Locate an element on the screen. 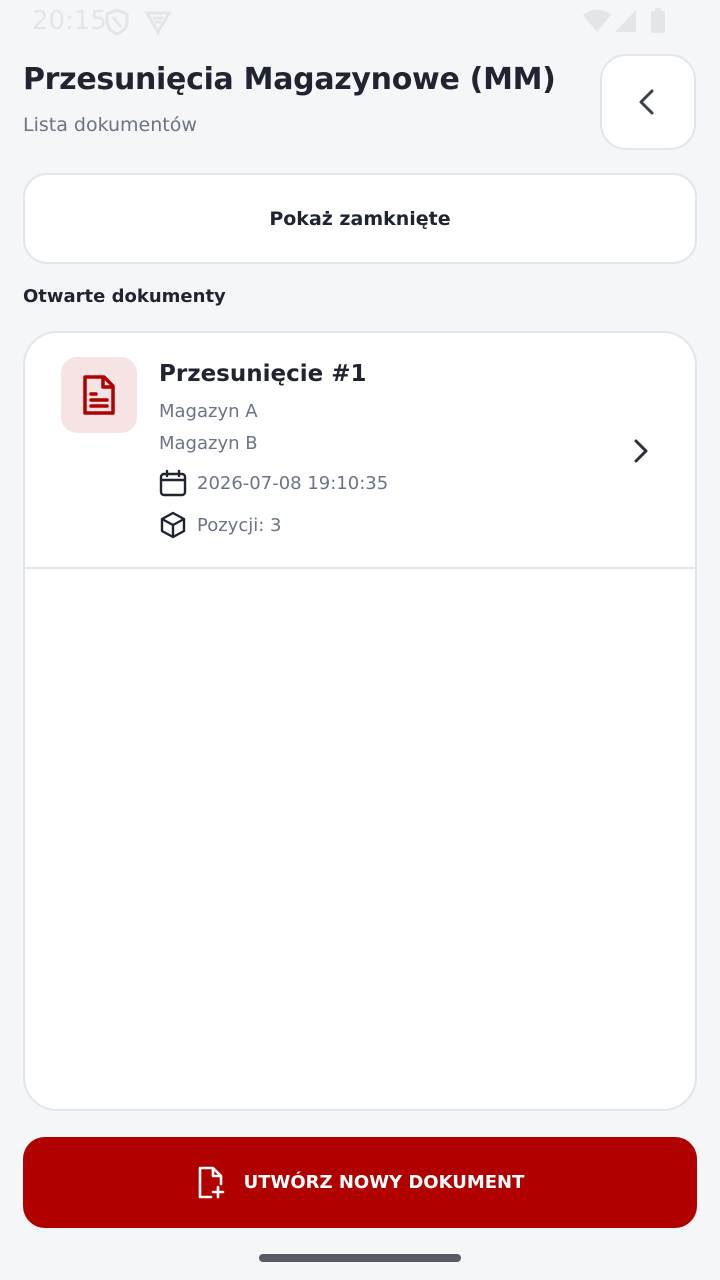 The width and height of the screenshot is (720, 1280). back-button is located at coordinates (648, 102).